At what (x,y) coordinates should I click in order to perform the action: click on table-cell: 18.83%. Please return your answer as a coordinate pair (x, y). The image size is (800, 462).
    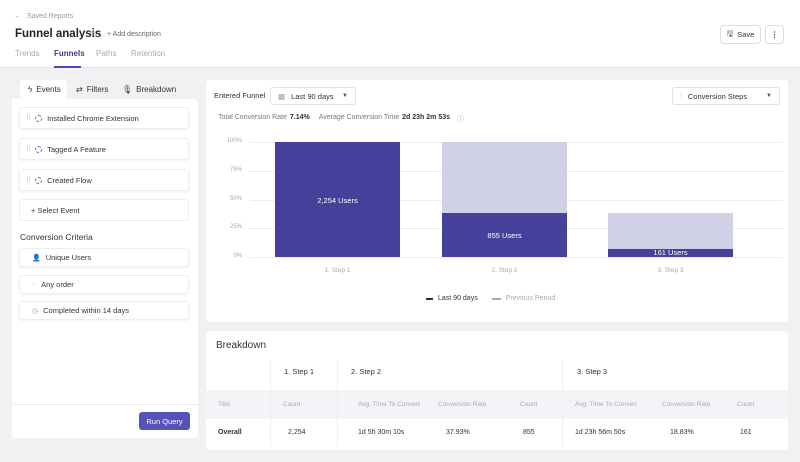
    Looking at the image, I should click on (682, 432).